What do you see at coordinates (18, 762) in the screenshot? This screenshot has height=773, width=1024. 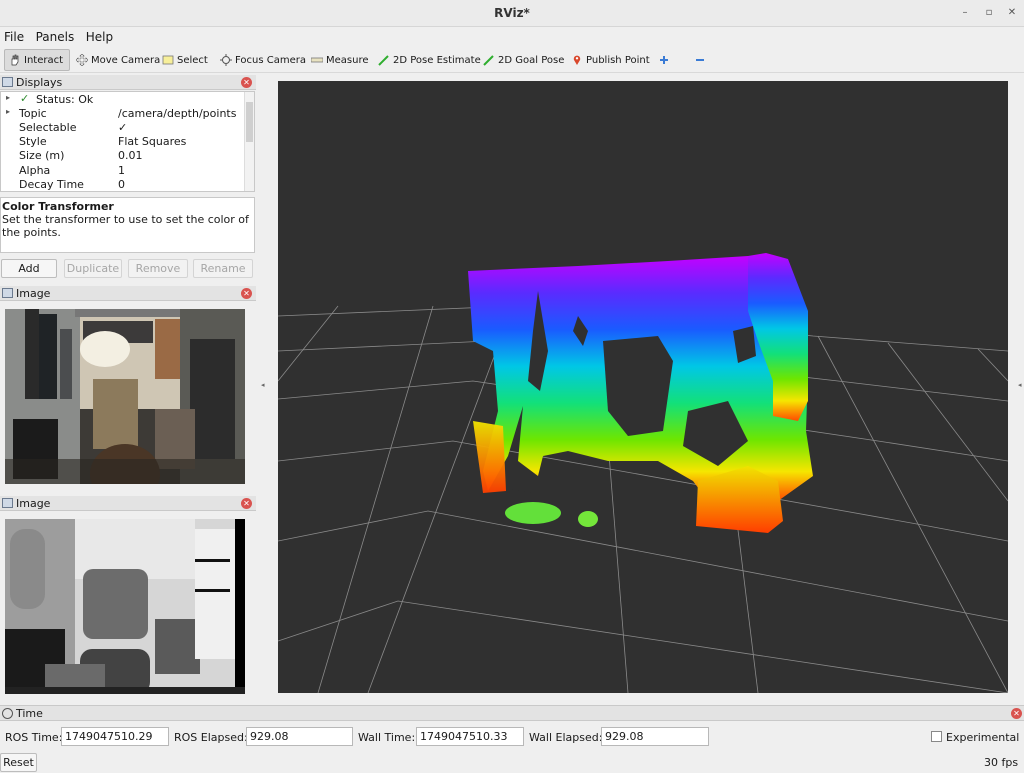 I see `reset-button: Reset` at bounding box center [18, 762].